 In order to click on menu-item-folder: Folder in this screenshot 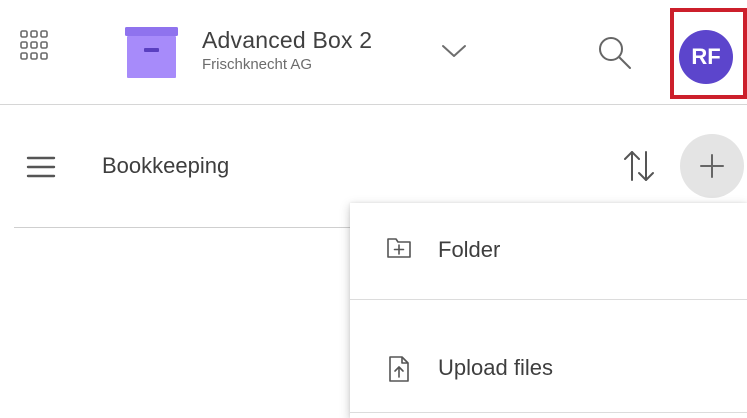, I will do `click(548, 251)`.